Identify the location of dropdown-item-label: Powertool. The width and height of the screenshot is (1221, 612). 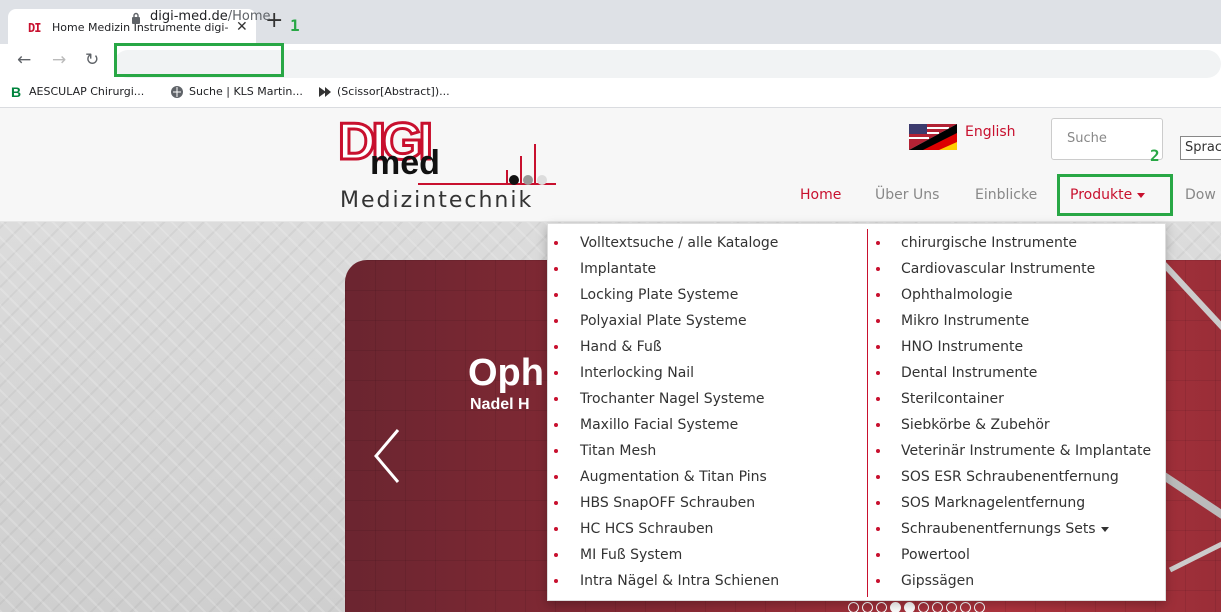
(935, 555).